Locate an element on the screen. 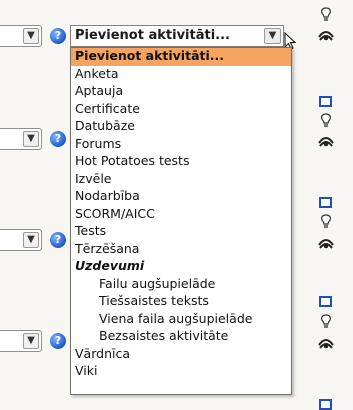  dropdown-option: Tiešsaistes teksts is located at coordinates (181, 302).